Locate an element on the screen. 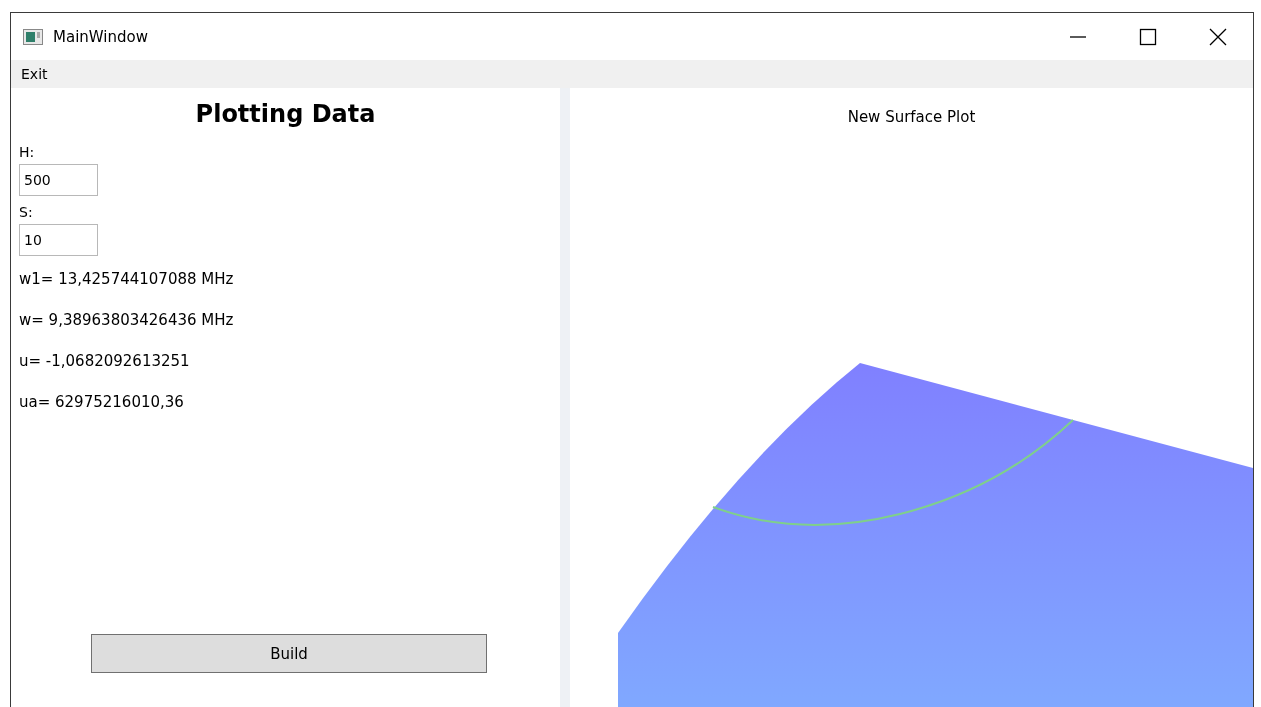  menu-item: Exit is located at coordinates (34, 74).